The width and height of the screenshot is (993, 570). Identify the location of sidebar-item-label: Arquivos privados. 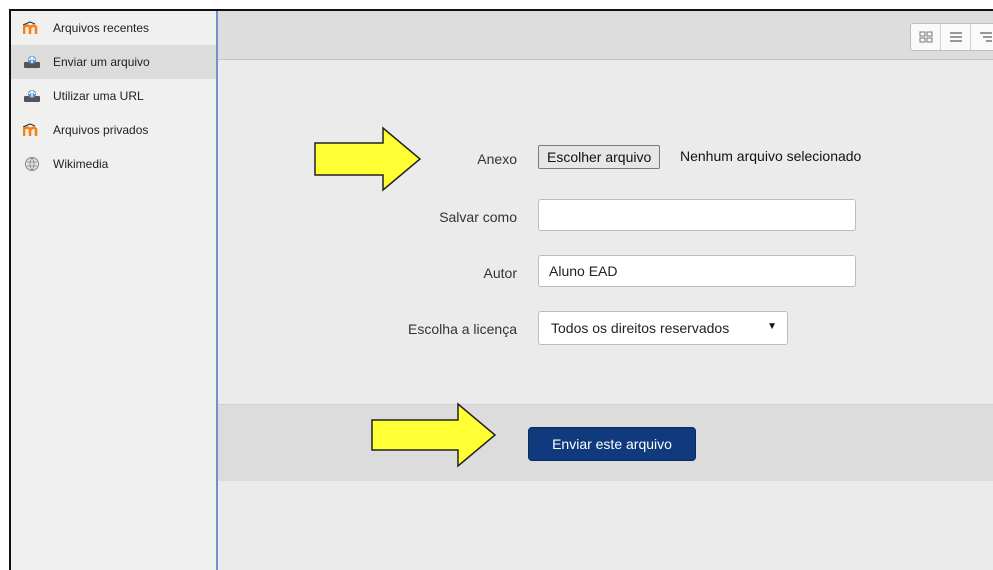
(101, 130).